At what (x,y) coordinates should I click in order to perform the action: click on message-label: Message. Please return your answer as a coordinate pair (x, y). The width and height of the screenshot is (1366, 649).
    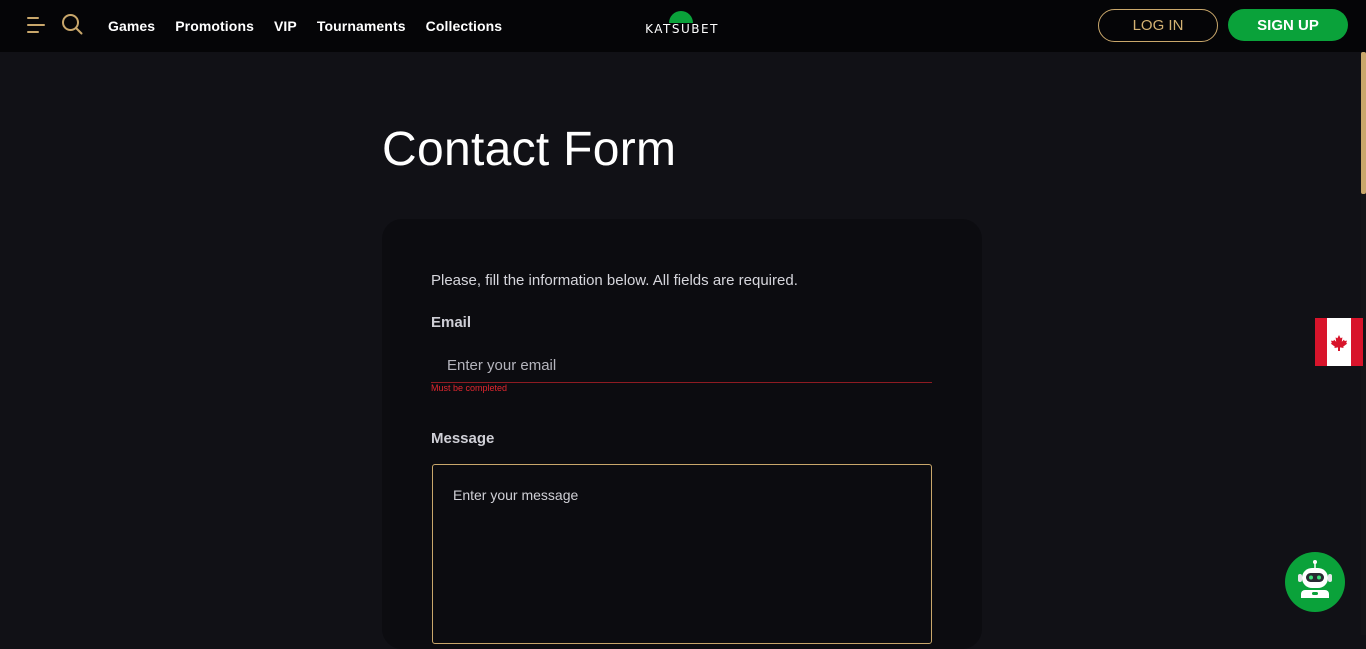
    Looking at the image, I should click on (463, 438).